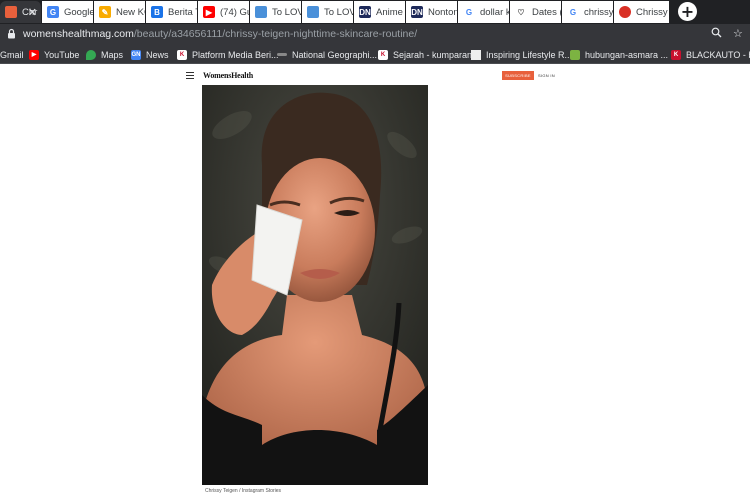 This screenshot has width=750, height=500. I want to click on tab-title: Anime, so click(389, 12).